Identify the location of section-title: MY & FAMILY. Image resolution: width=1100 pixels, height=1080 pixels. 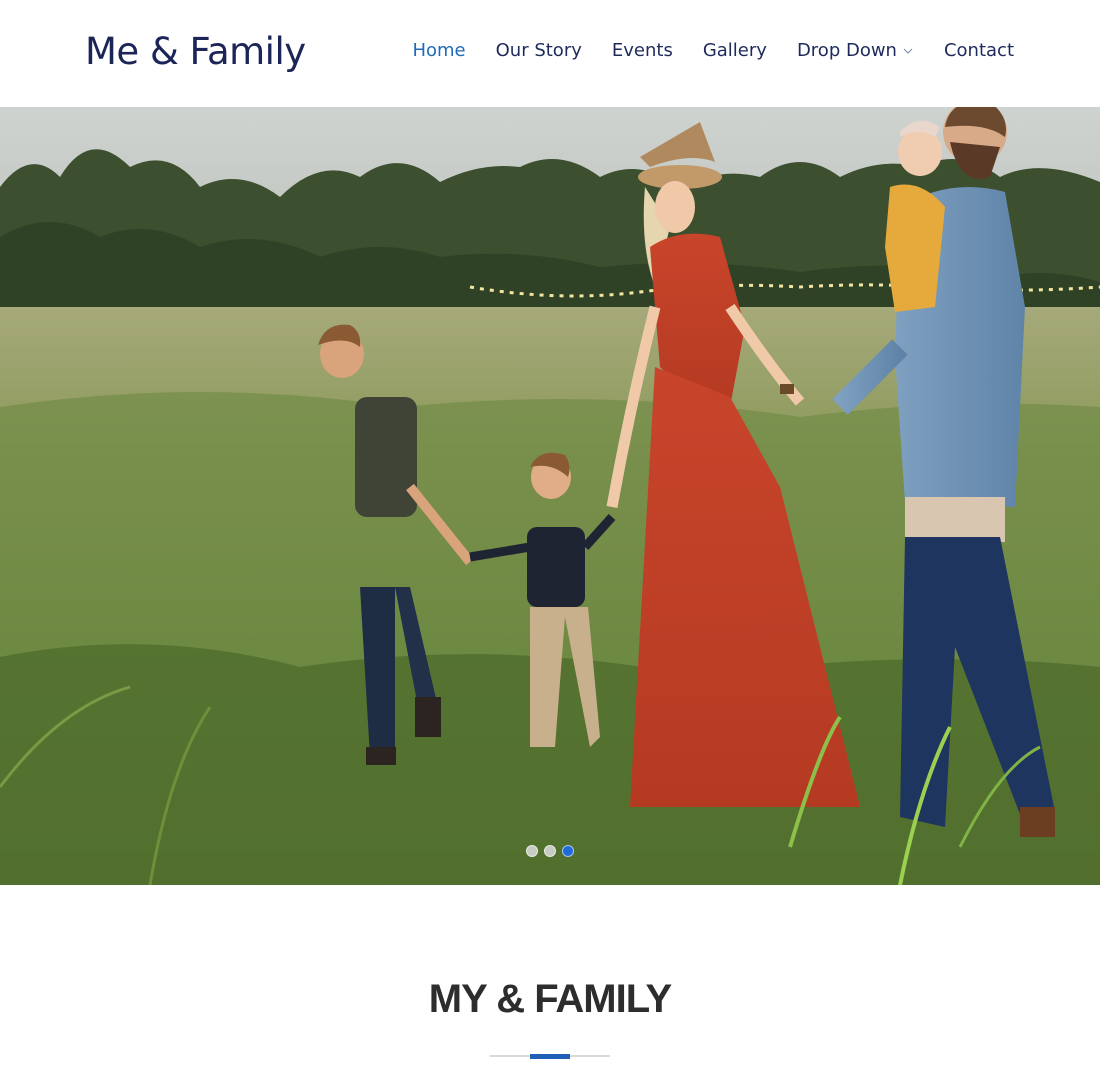
(550, 999).